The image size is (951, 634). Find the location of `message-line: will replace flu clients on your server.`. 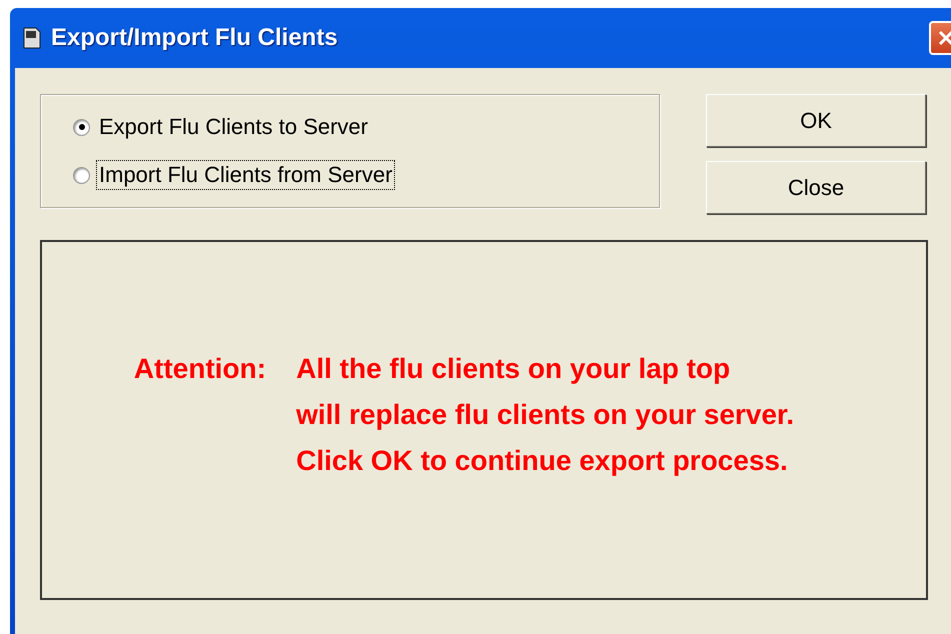

message-line: will replace flu clients on your server. is located at coordinates (545, 415).